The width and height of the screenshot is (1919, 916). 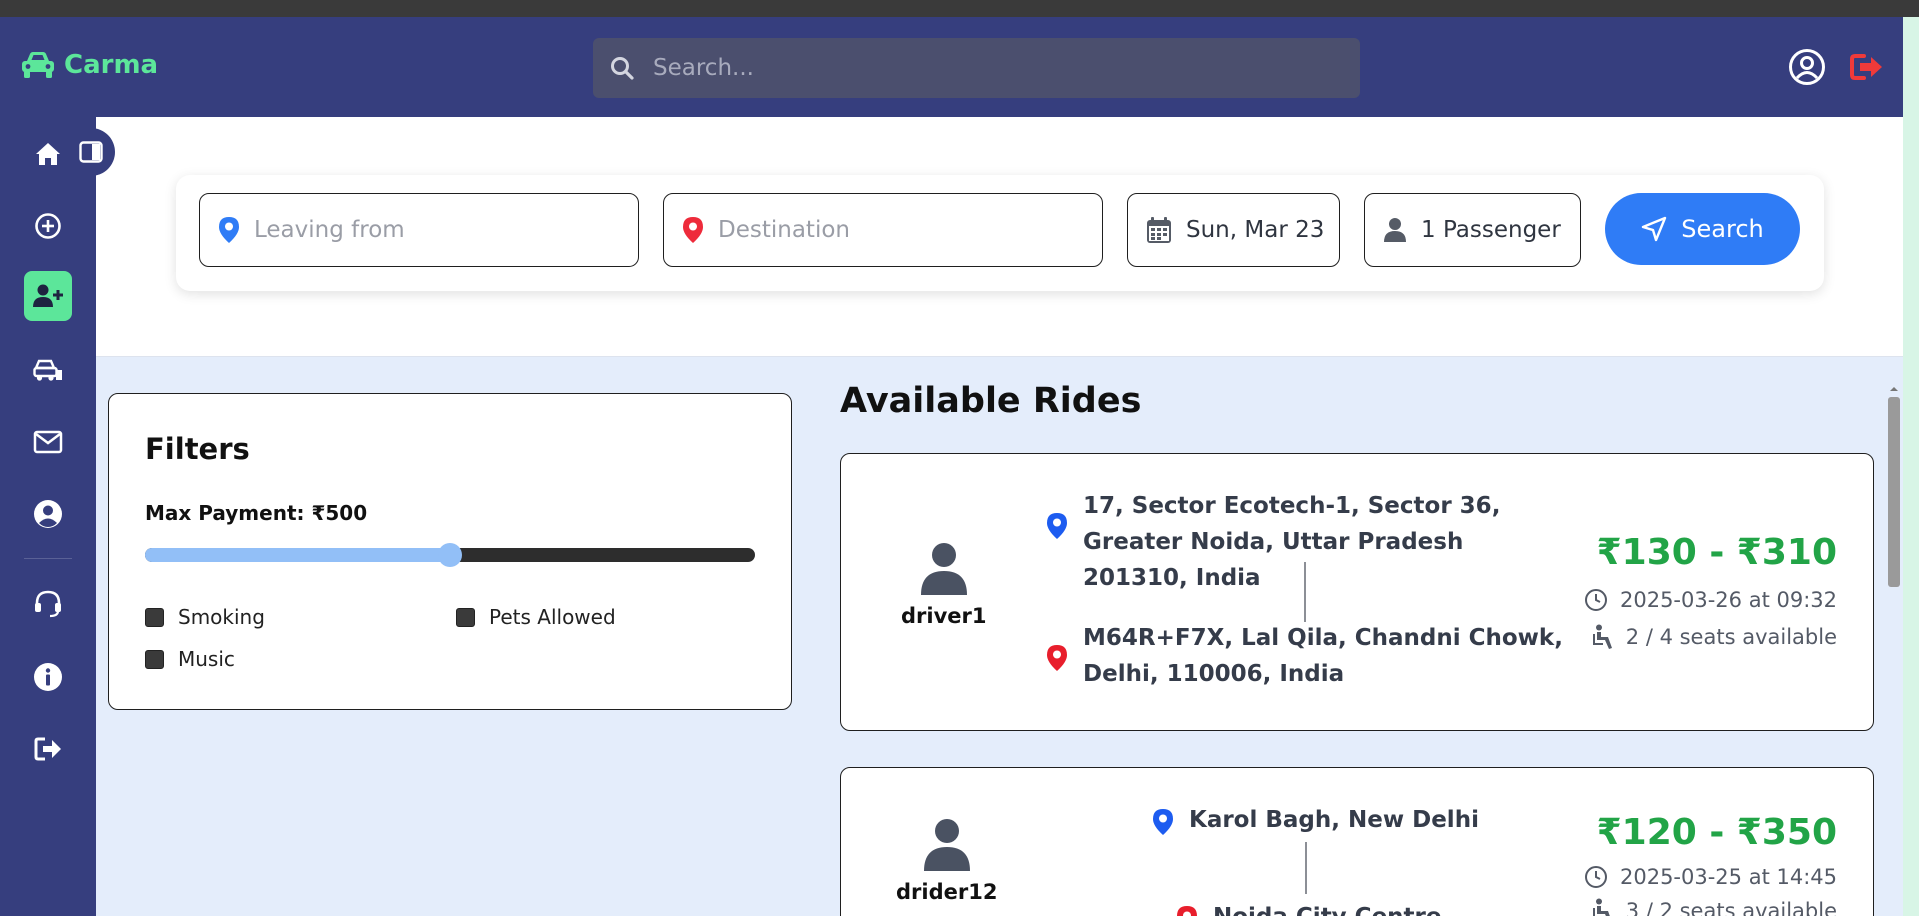 I want to click on ride-datetime-text: 2025-03-26 at 09:32, so click(x=1728, y=600).